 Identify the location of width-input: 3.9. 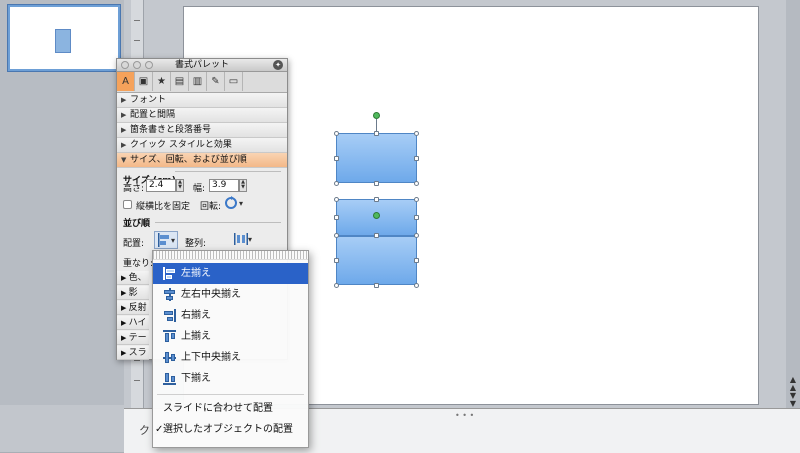
(224, 185).